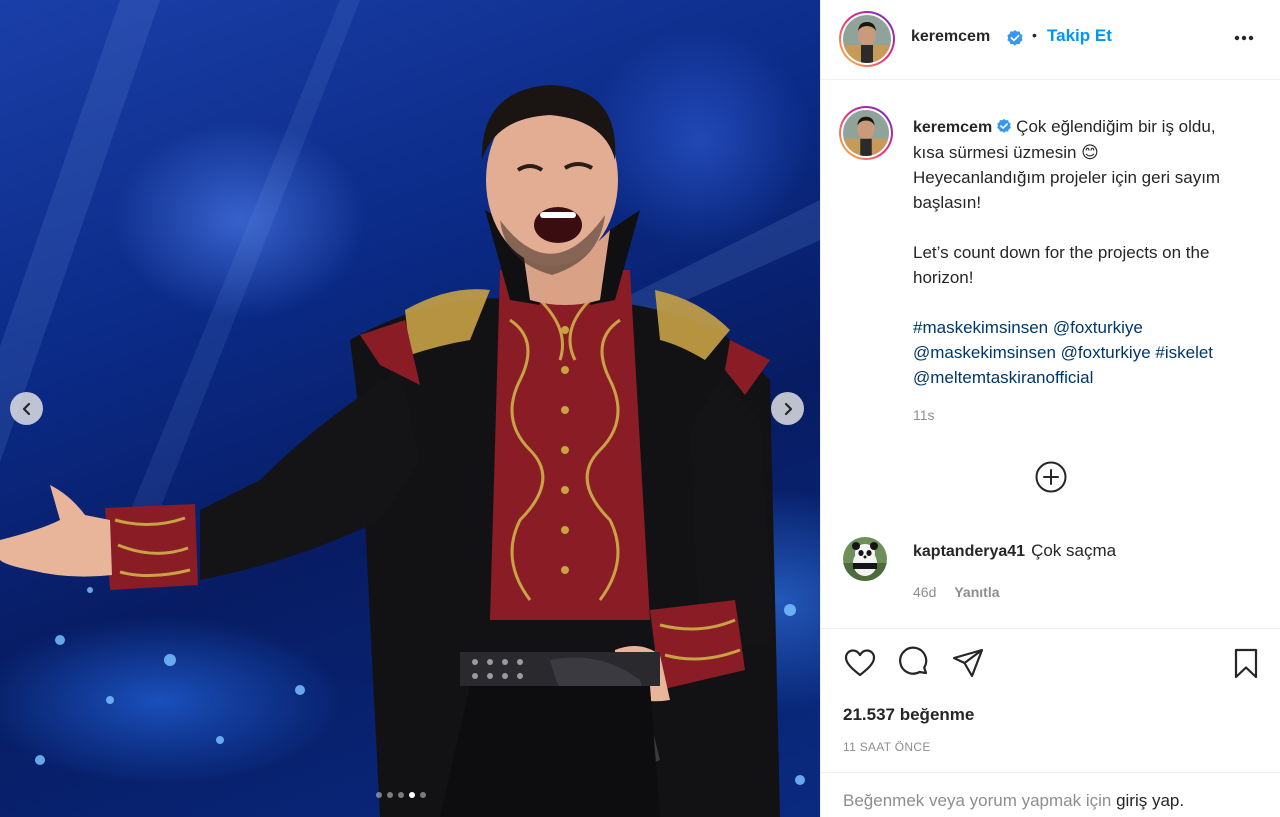 This screenshot has width=1280, height=817. Describe the element at coordinates (977, 800) in the screenshot. I see `login-prompt-text: Beğenmek veya yorum yapmak için` at that location.